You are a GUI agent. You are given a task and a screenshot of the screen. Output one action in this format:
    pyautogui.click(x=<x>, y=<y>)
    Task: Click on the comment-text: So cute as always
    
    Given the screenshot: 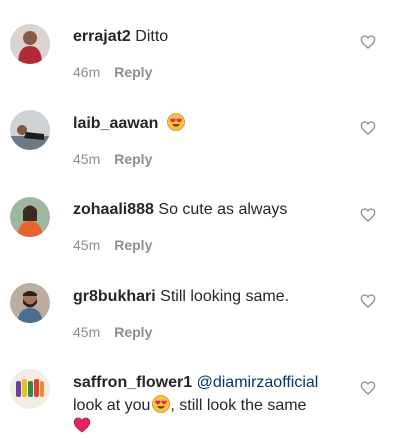 What is the action you would take?
    pyautogui.click(x=223, y=209)
    